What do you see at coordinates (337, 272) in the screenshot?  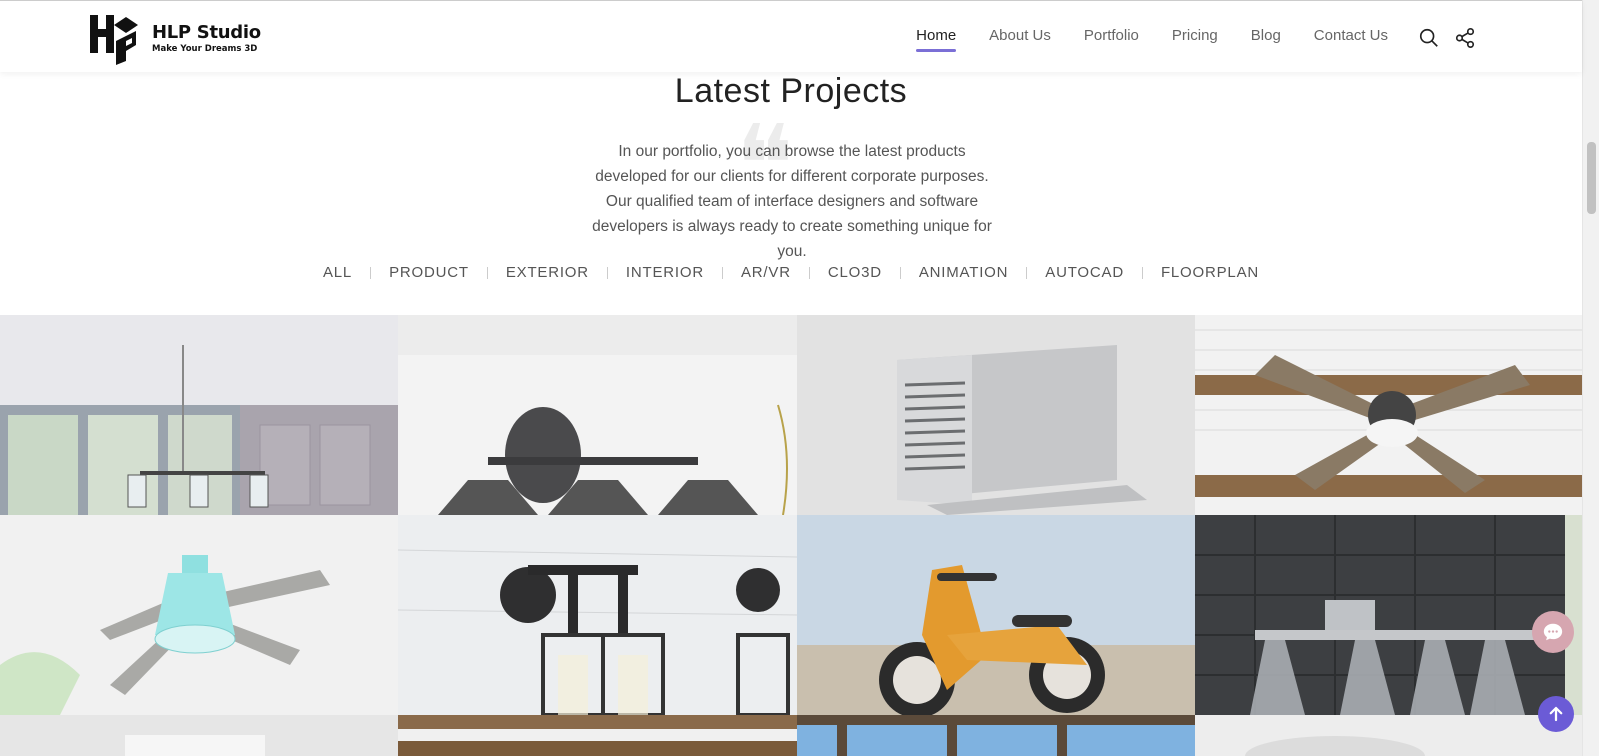 I see `filter-all: ALL` at bounding box center [337, 272].